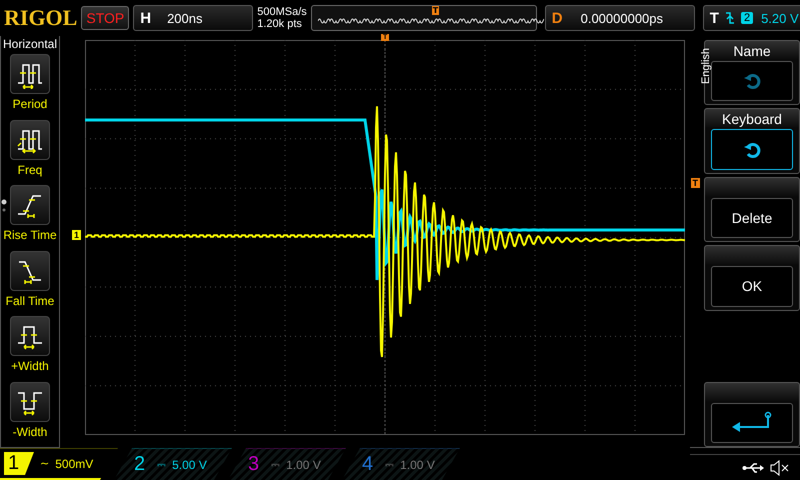 This screenshot has width=800, height=480. Describe the element at coordinates (747, 18) in the screenshot. I see `trigger-source: 2` at that location.